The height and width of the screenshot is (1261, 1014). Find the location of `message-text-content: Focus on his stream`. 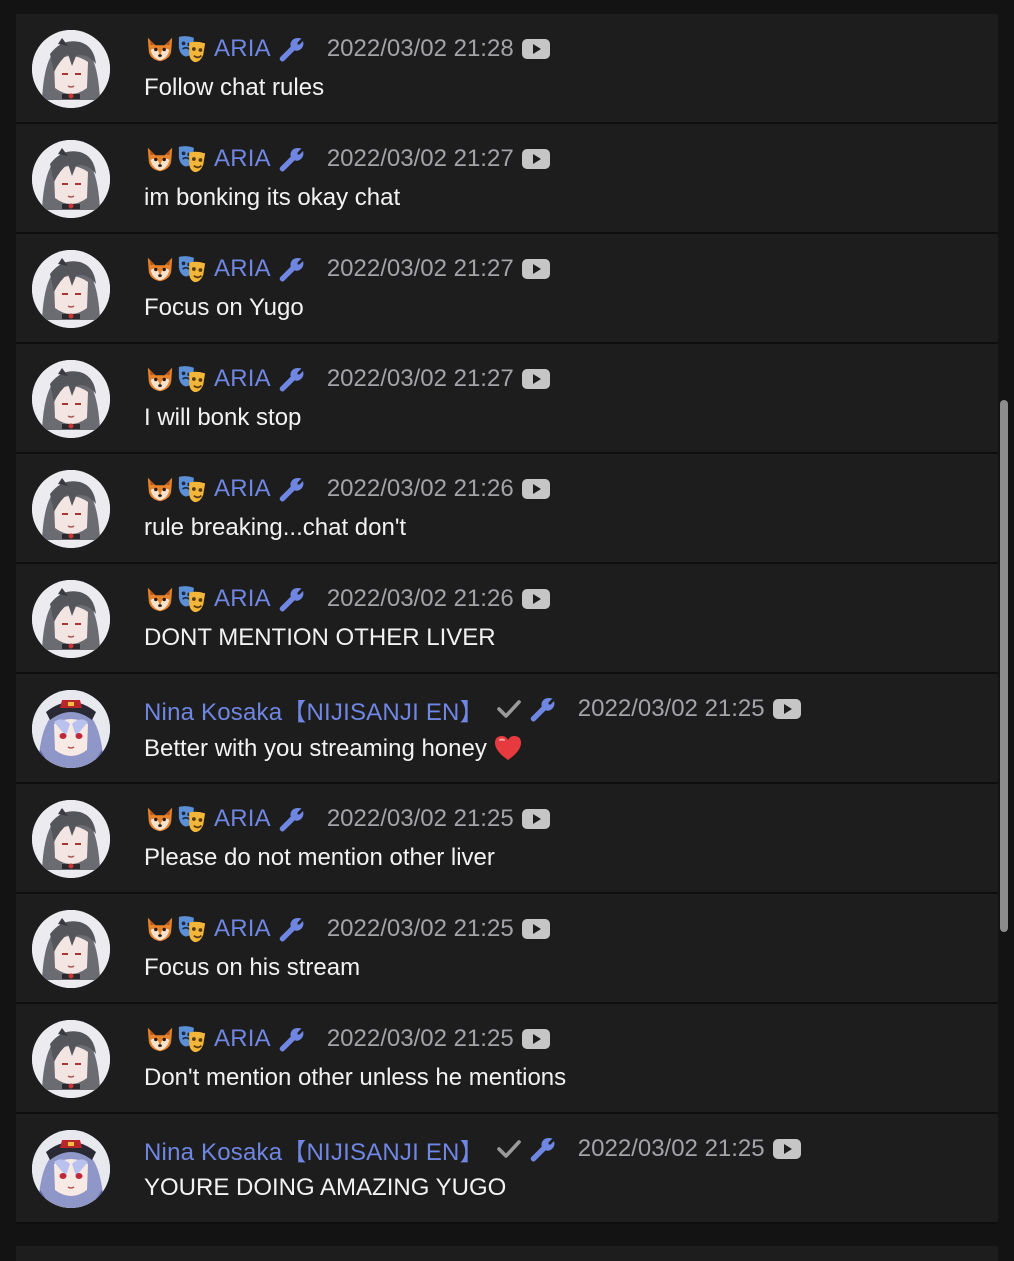

message-text-content: Focus on his stream is located at coordinates (252, 967).